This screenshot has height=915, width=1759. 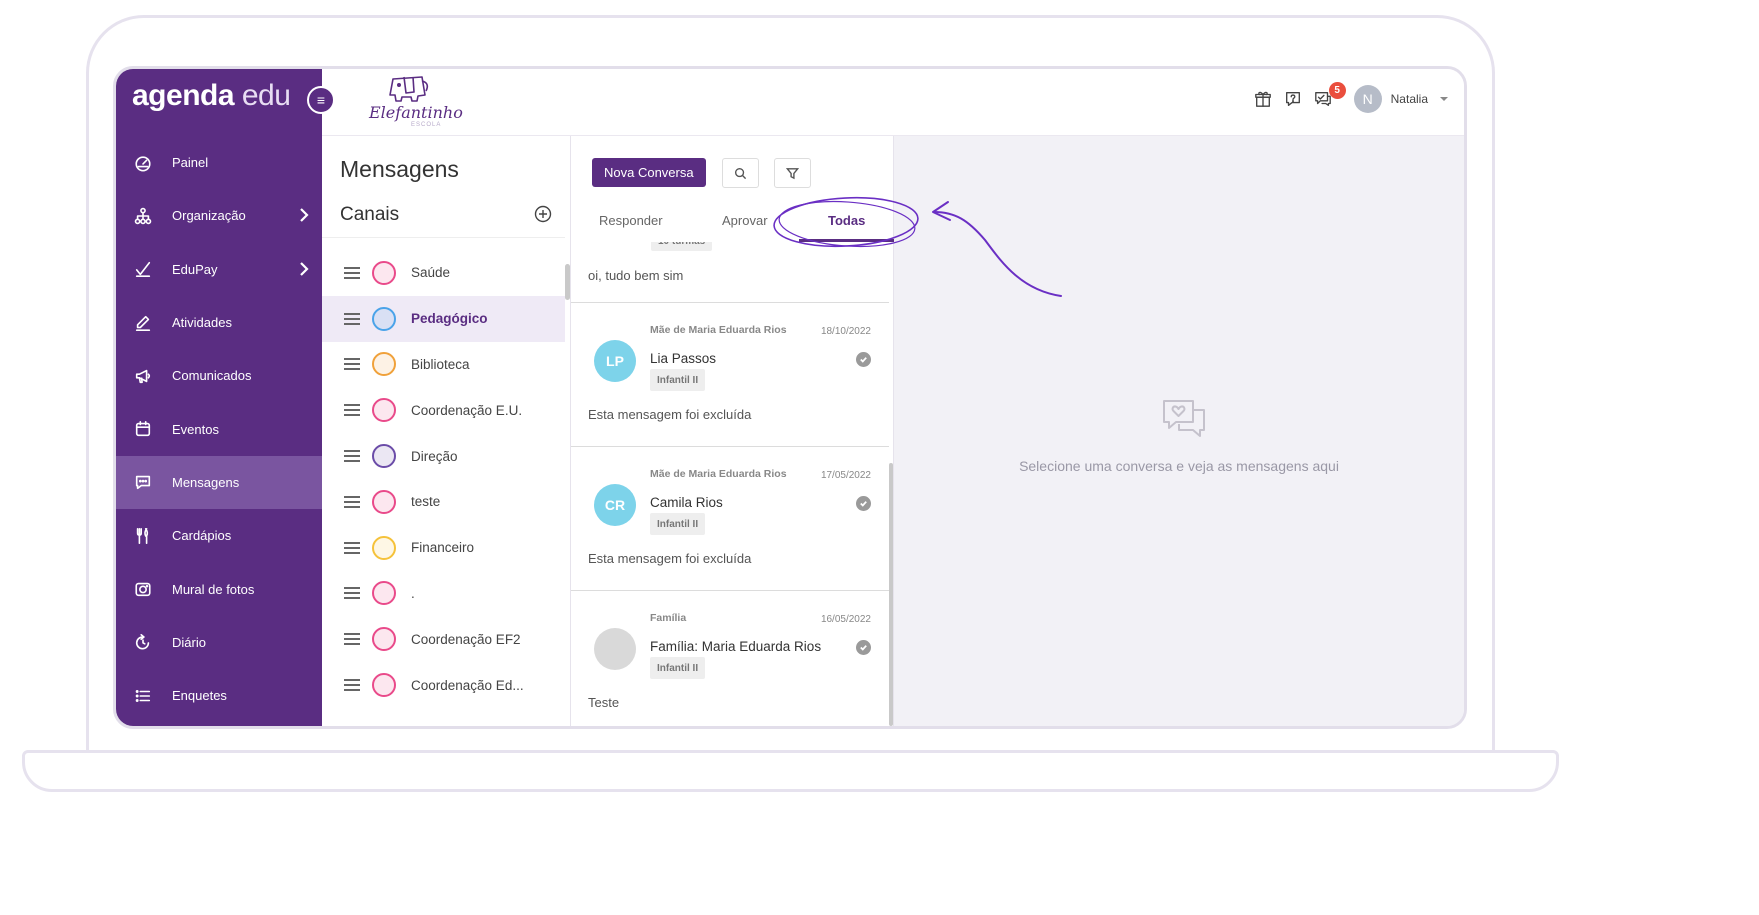 What do you see at coordinates (615, 361) in the screenshot?
I see `avatar: LP` at bounding box center [615, 361].